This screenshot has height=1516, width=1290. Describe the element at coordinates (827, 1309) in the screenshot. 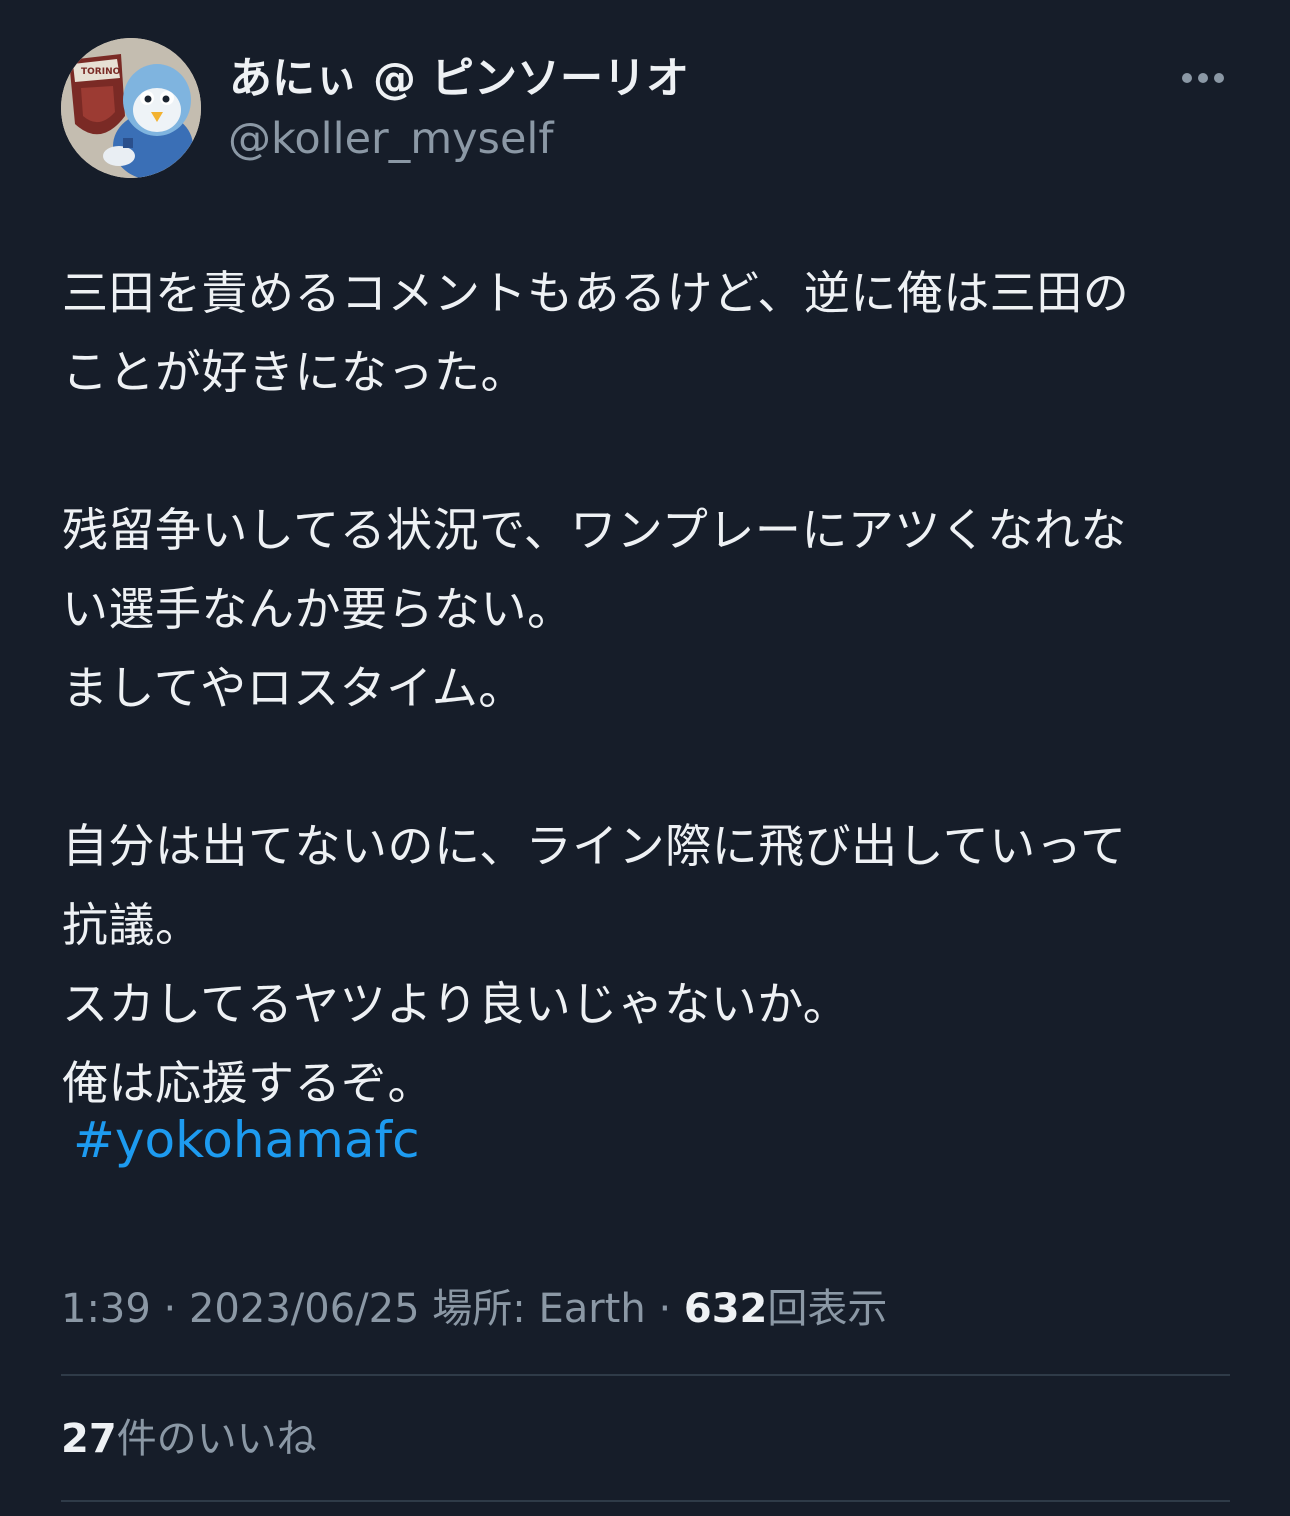

I see `views-label: 回表示` at that location.